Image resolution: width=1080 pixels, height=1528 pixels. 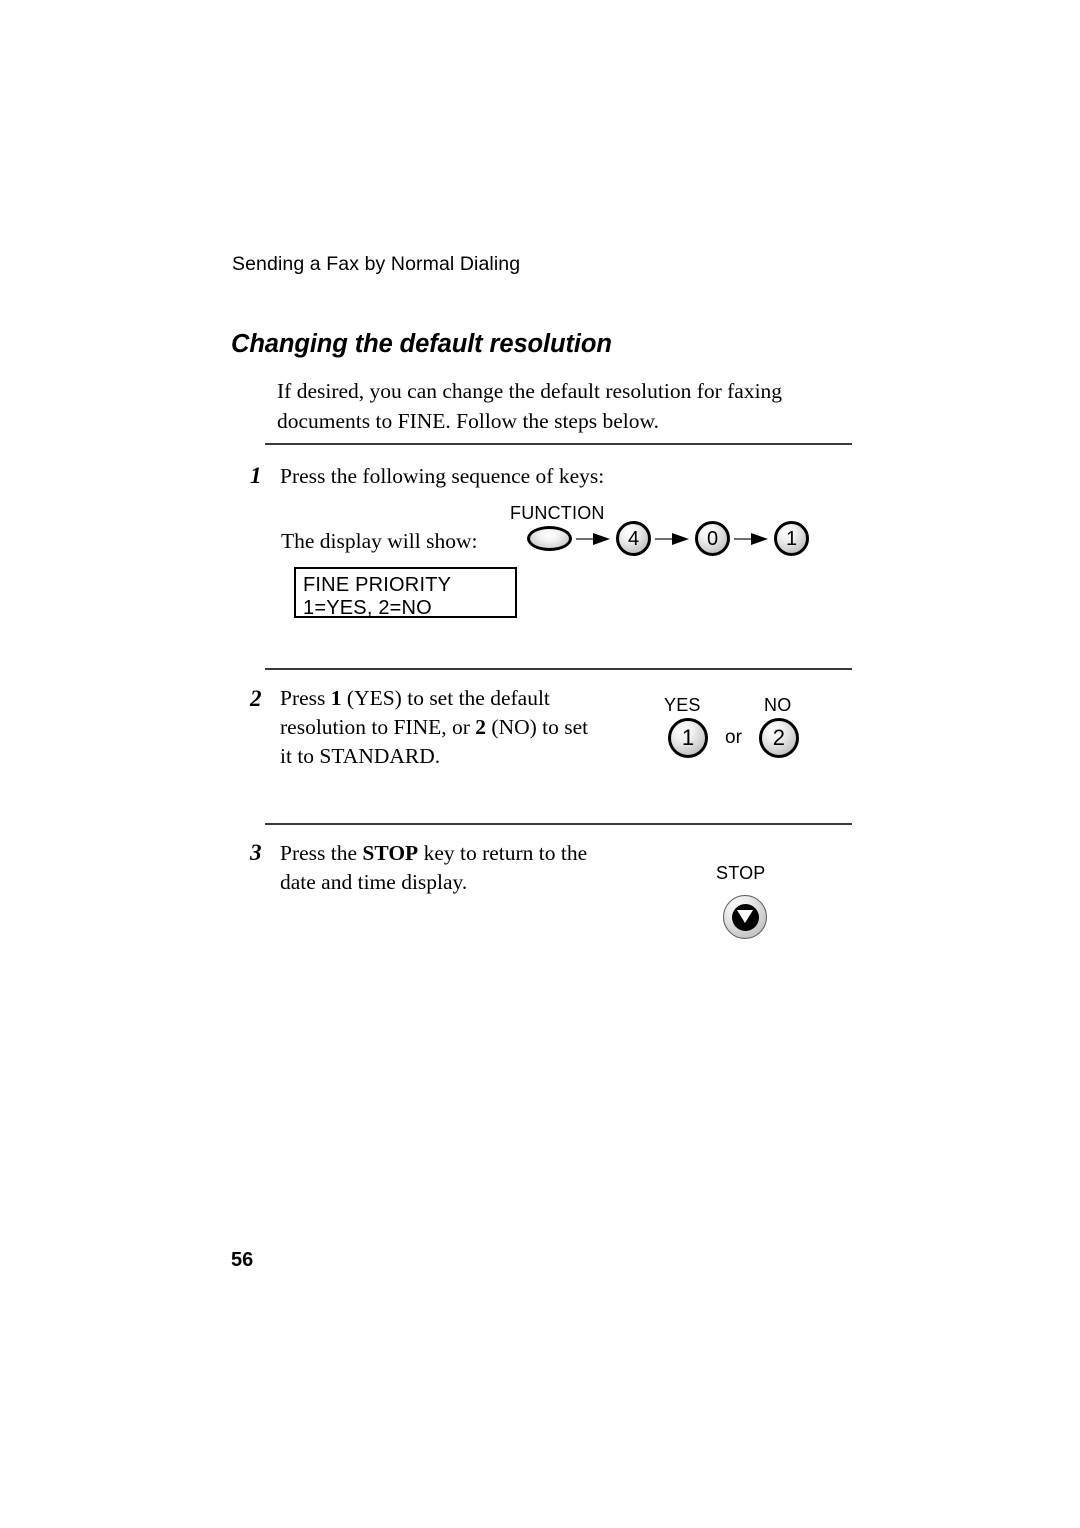 I want to click on lcd-line-2: 1=YES, 2=NO, so click(x=367, y=607).